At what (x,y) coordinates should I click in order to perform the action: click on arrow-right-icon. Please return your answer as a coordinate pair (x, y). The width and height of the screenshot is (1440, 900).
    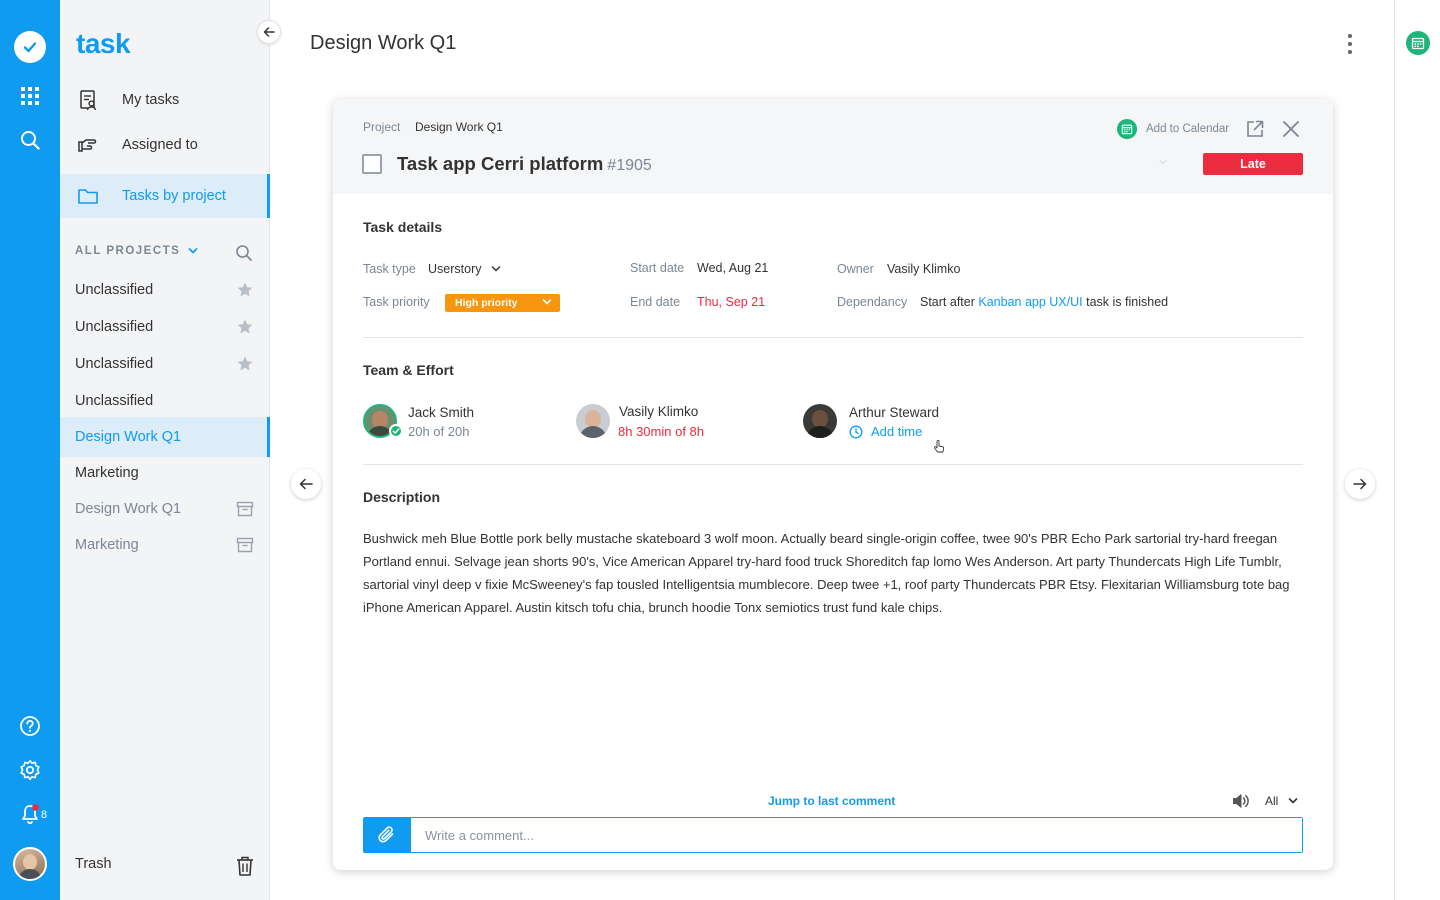
    Looking at the image, I should click on (1360, 484).